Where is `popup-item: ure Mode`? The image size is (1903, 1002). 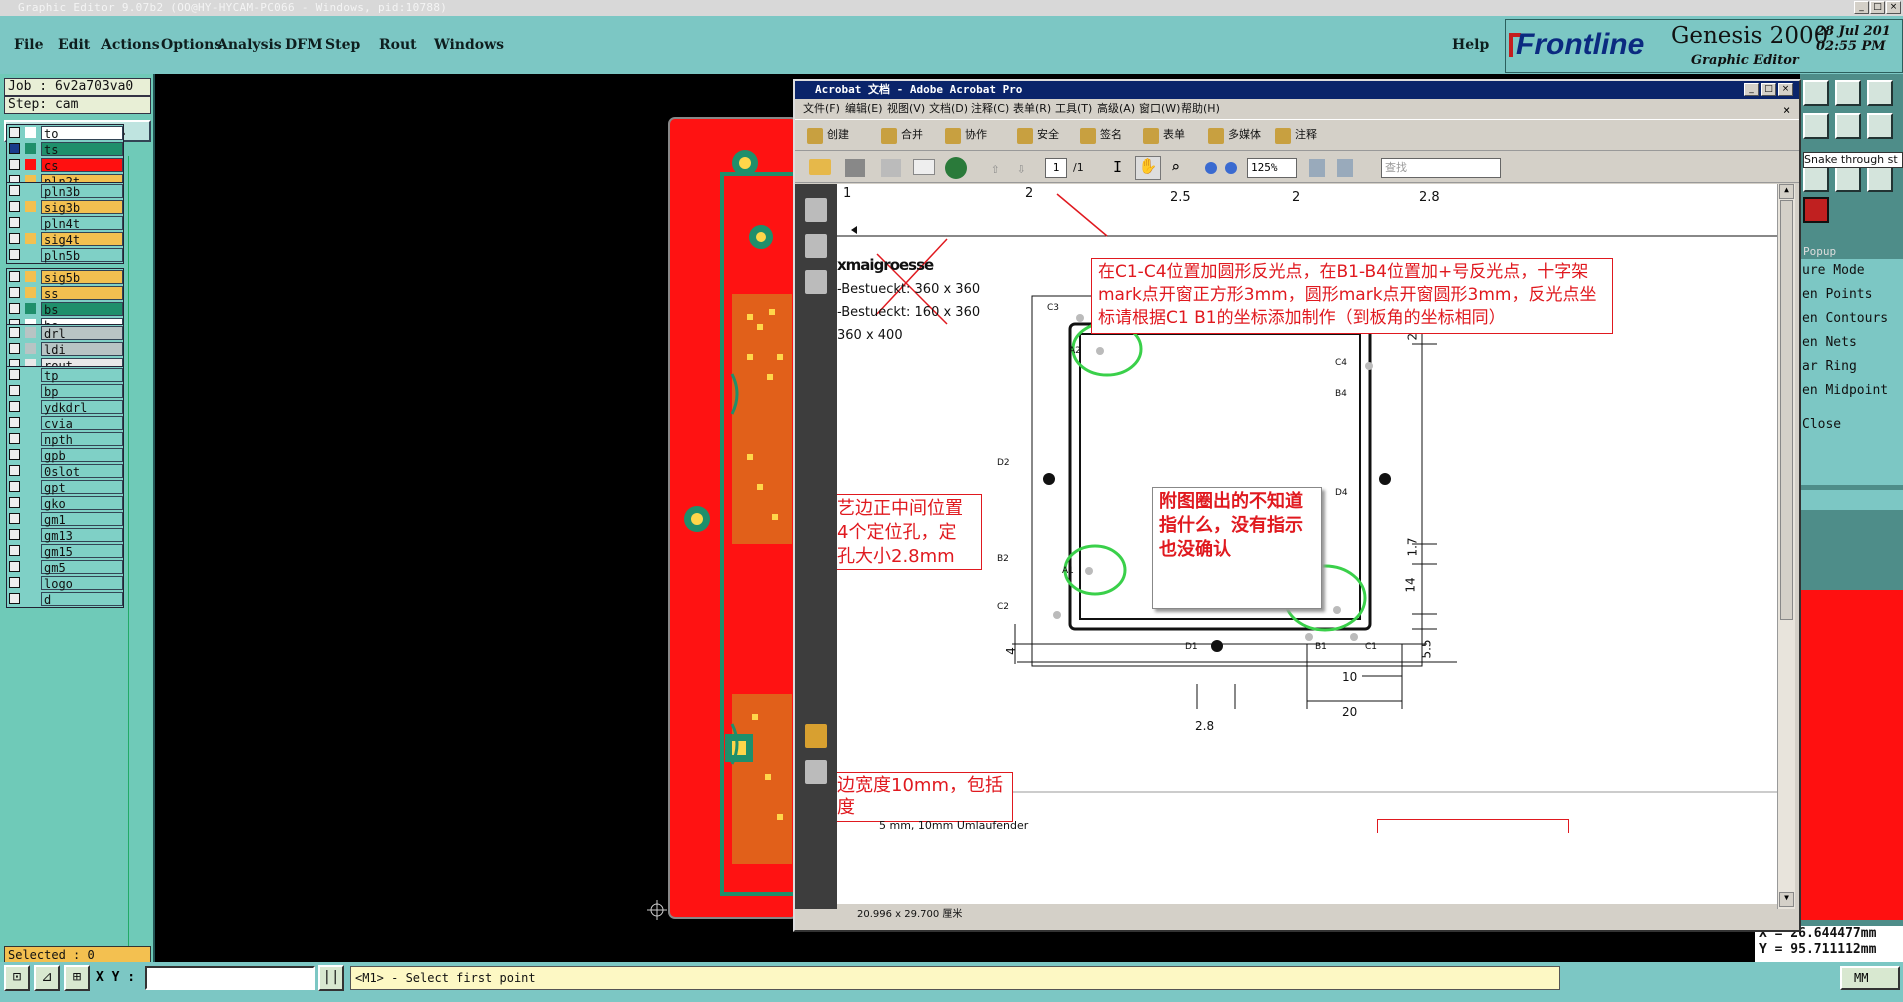
popup-item: ure Mode is located at coordinates (1833, 270).